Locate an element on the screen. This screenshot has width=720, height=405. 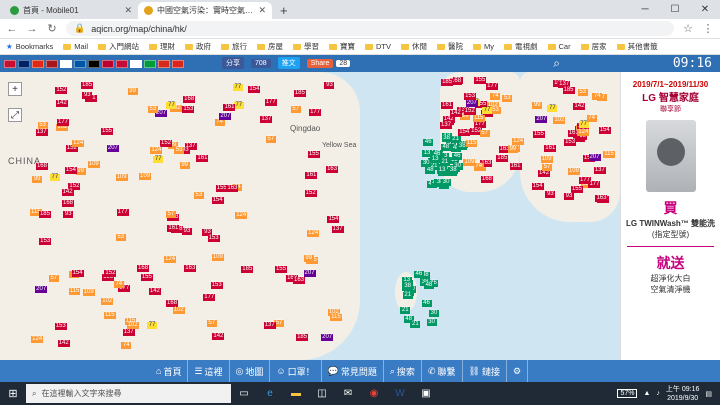
bottom-nav-item: ⛓ 鏈接 is located at coordinates (485, 371).